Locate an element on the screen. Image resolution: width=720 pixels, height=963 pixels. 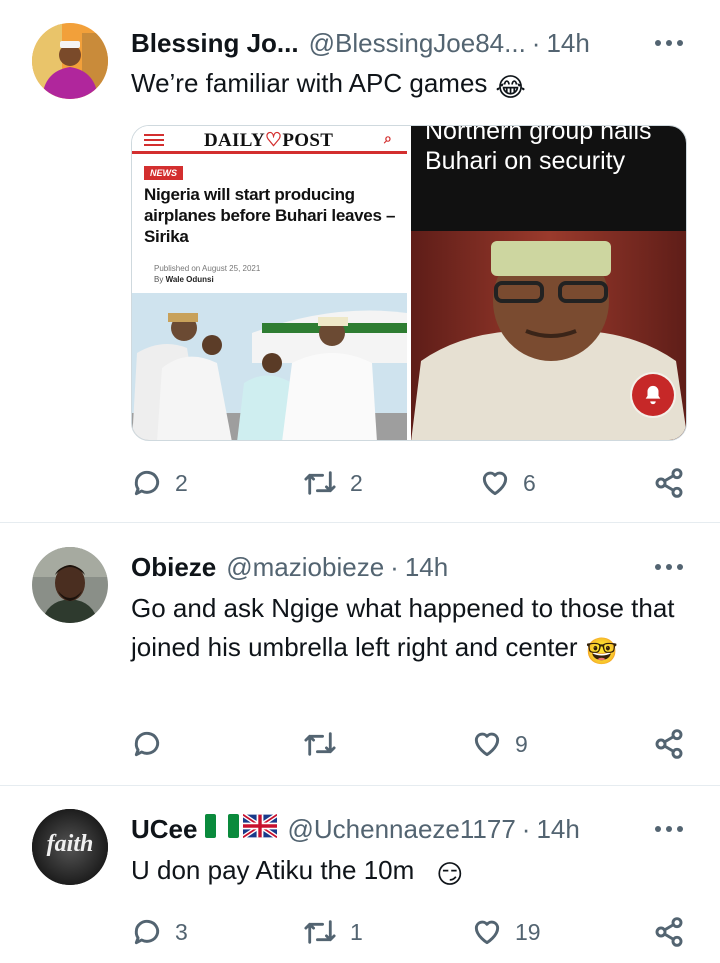
tweet-text: We’re familiar with APC games 😂 is located at coordinates (405, 85).